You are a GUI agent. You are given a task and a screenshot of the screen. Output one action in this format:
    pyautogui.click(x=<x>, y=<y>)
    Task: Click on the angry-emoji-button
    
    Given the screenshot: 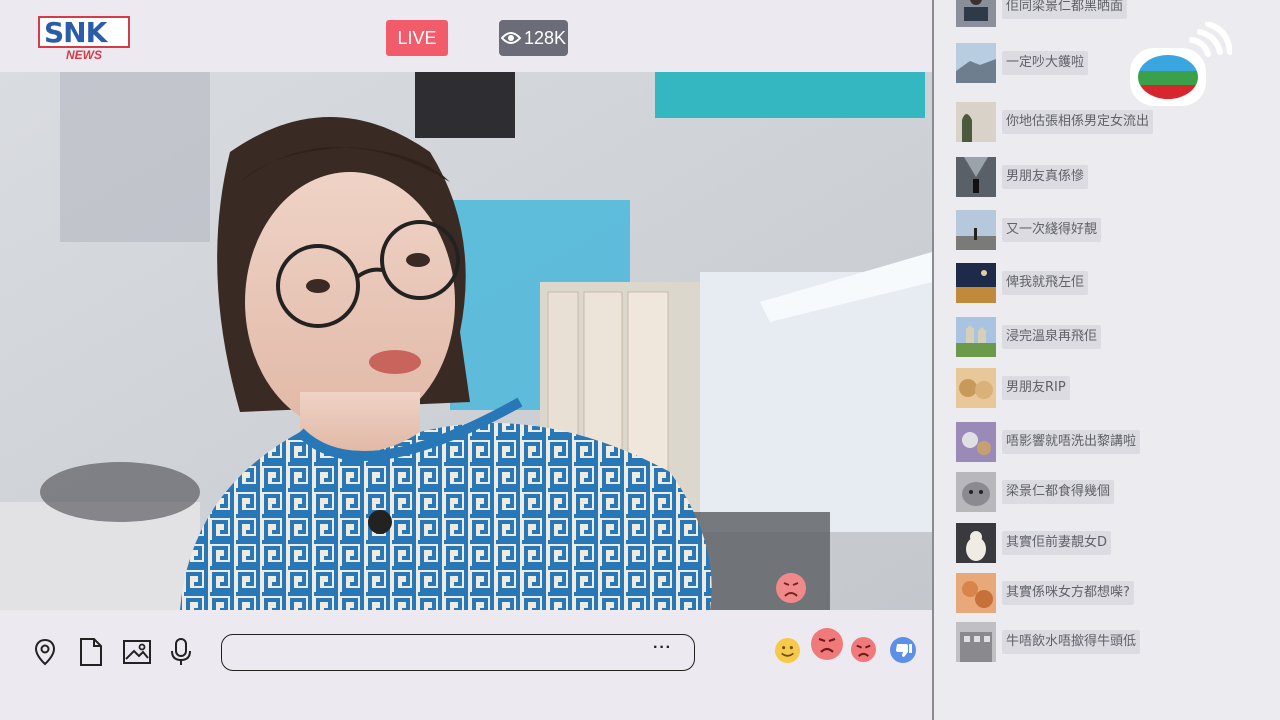 What is the action you would take?
    pyautogui.click(x=863, y=649)
    